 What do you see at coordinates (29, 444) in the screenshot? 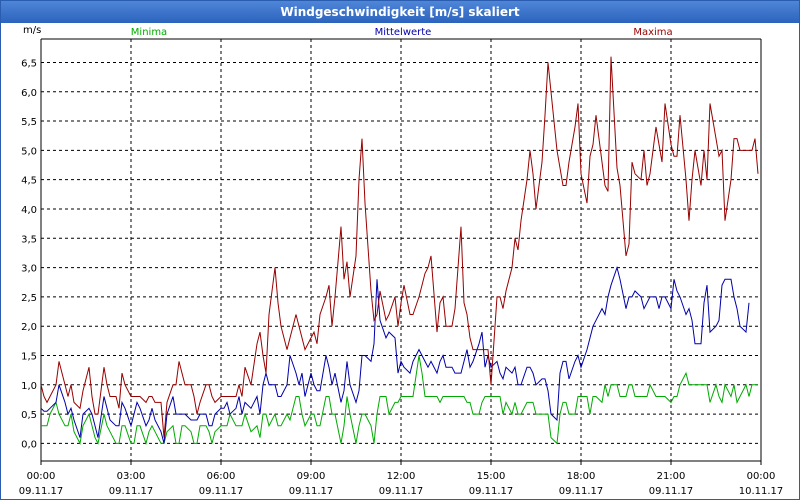
I see `y-tick-label: 0,0` at bounding box center [29, 444].